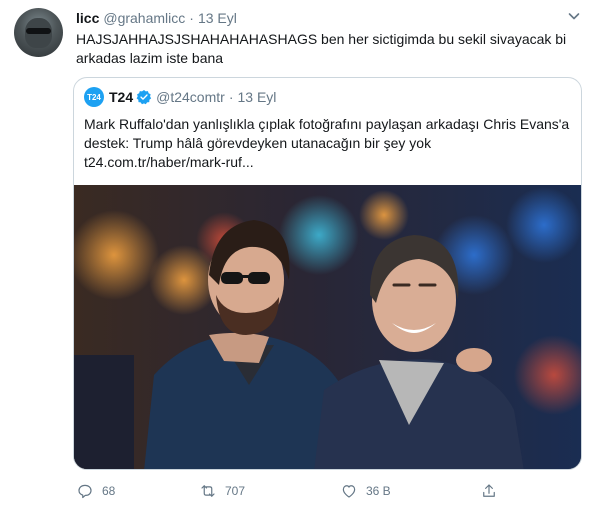 This screenshot has height=508, width=594. I want to click on avatar, so click(38, 32).